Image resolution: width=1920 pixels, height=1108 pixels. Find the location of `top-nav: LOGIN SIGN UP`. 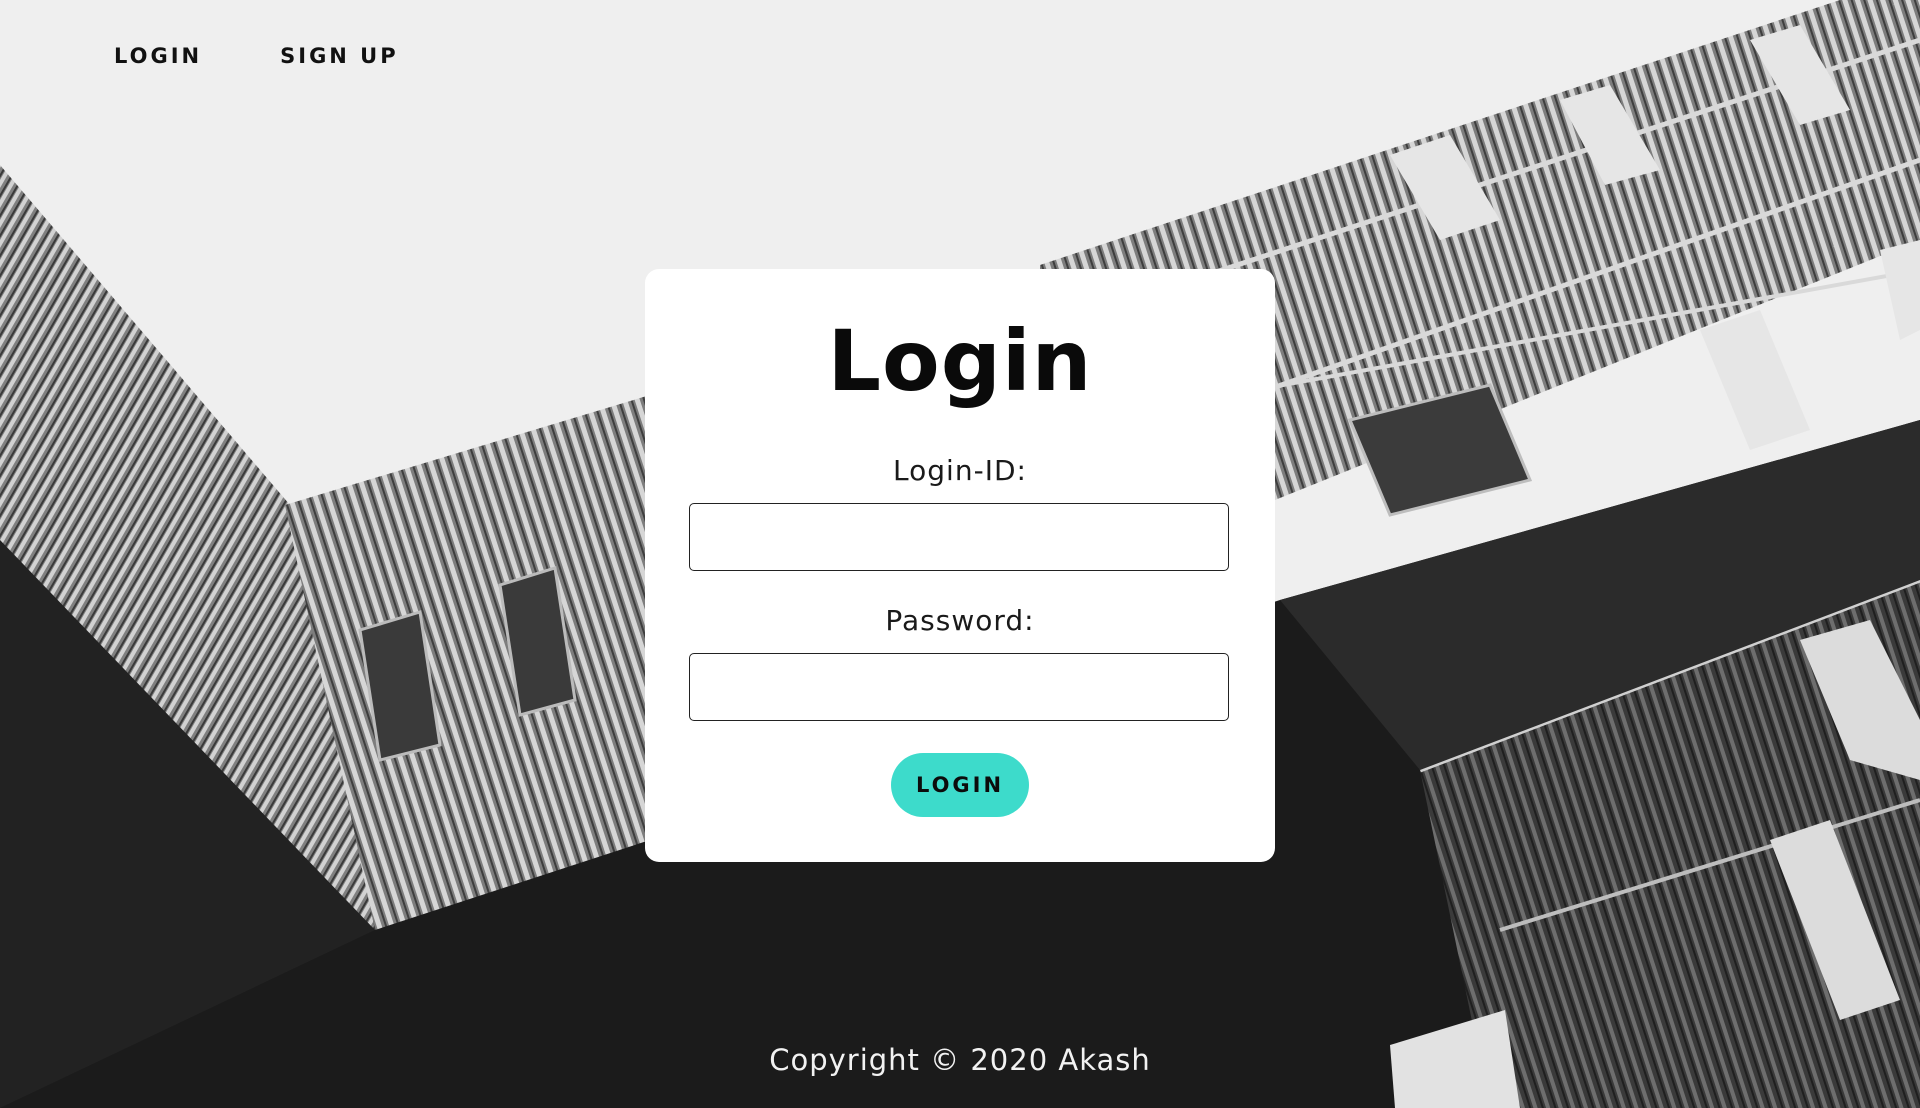

top-nav: LOGIN SIGN UP is located at coordinates (256, 56).